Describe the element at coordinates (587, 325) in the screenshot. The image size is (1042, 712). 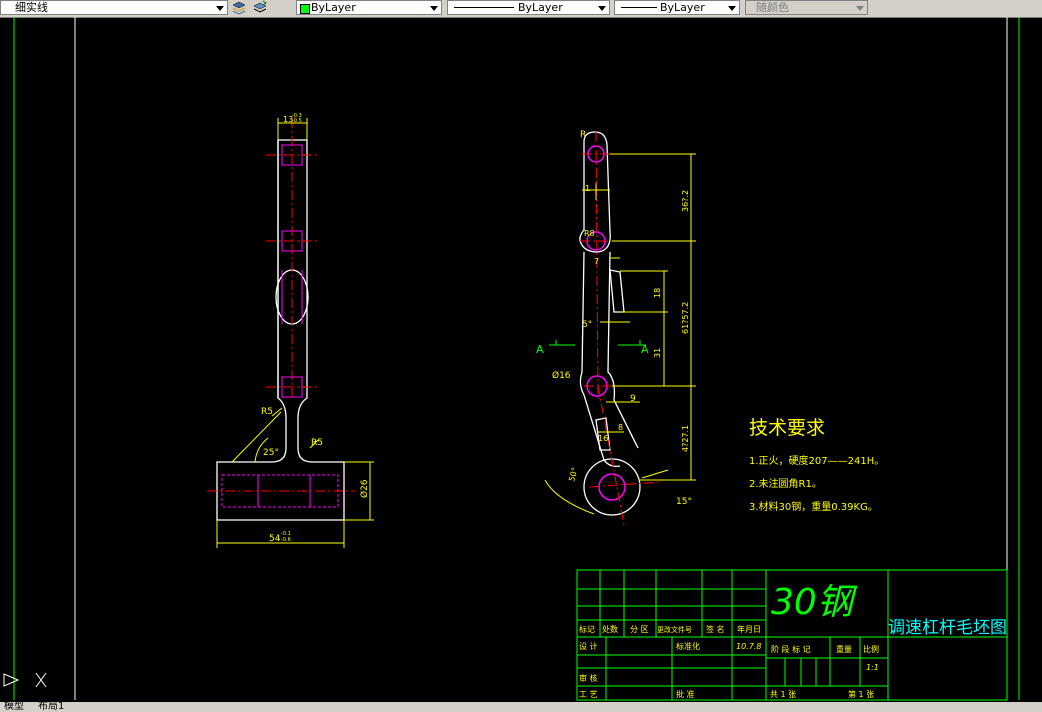
I see `dim-five-deg: 5°` at that location.